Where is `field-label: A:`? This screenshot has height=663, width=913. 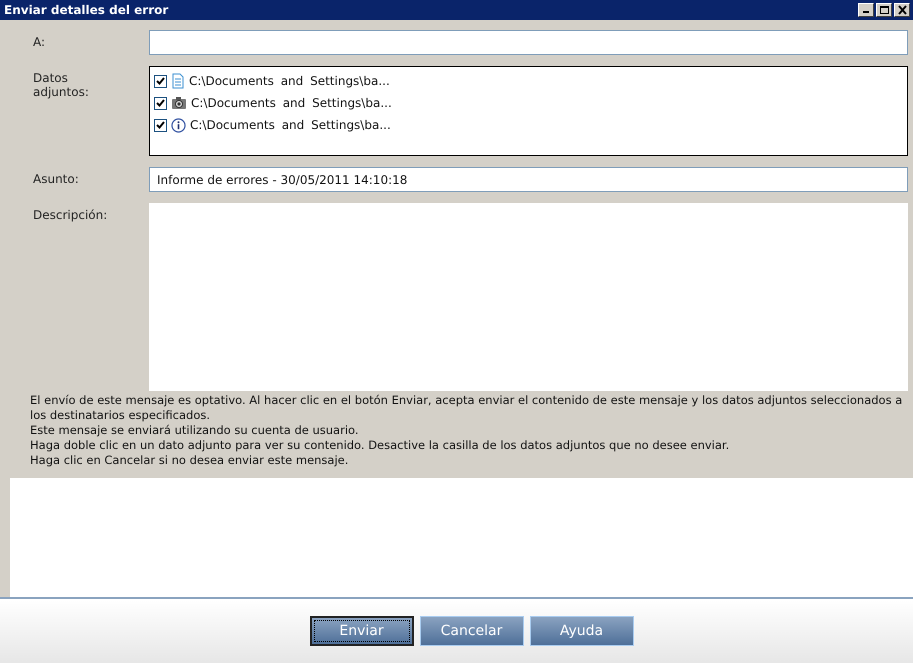
field-label: A: is located at coordinates (39, 41).